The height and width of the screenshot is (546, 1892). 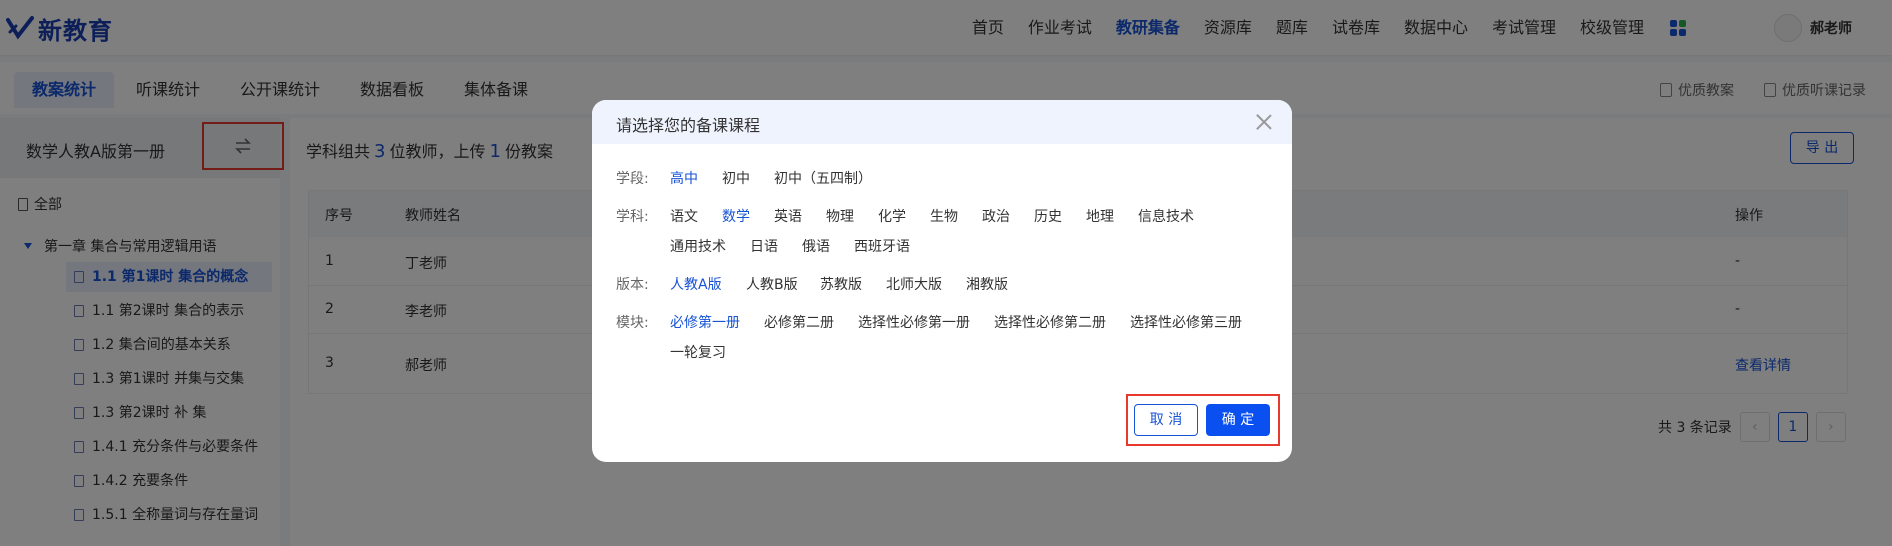 I want to click on subject-option: 语文, so click(x=684, y=216).